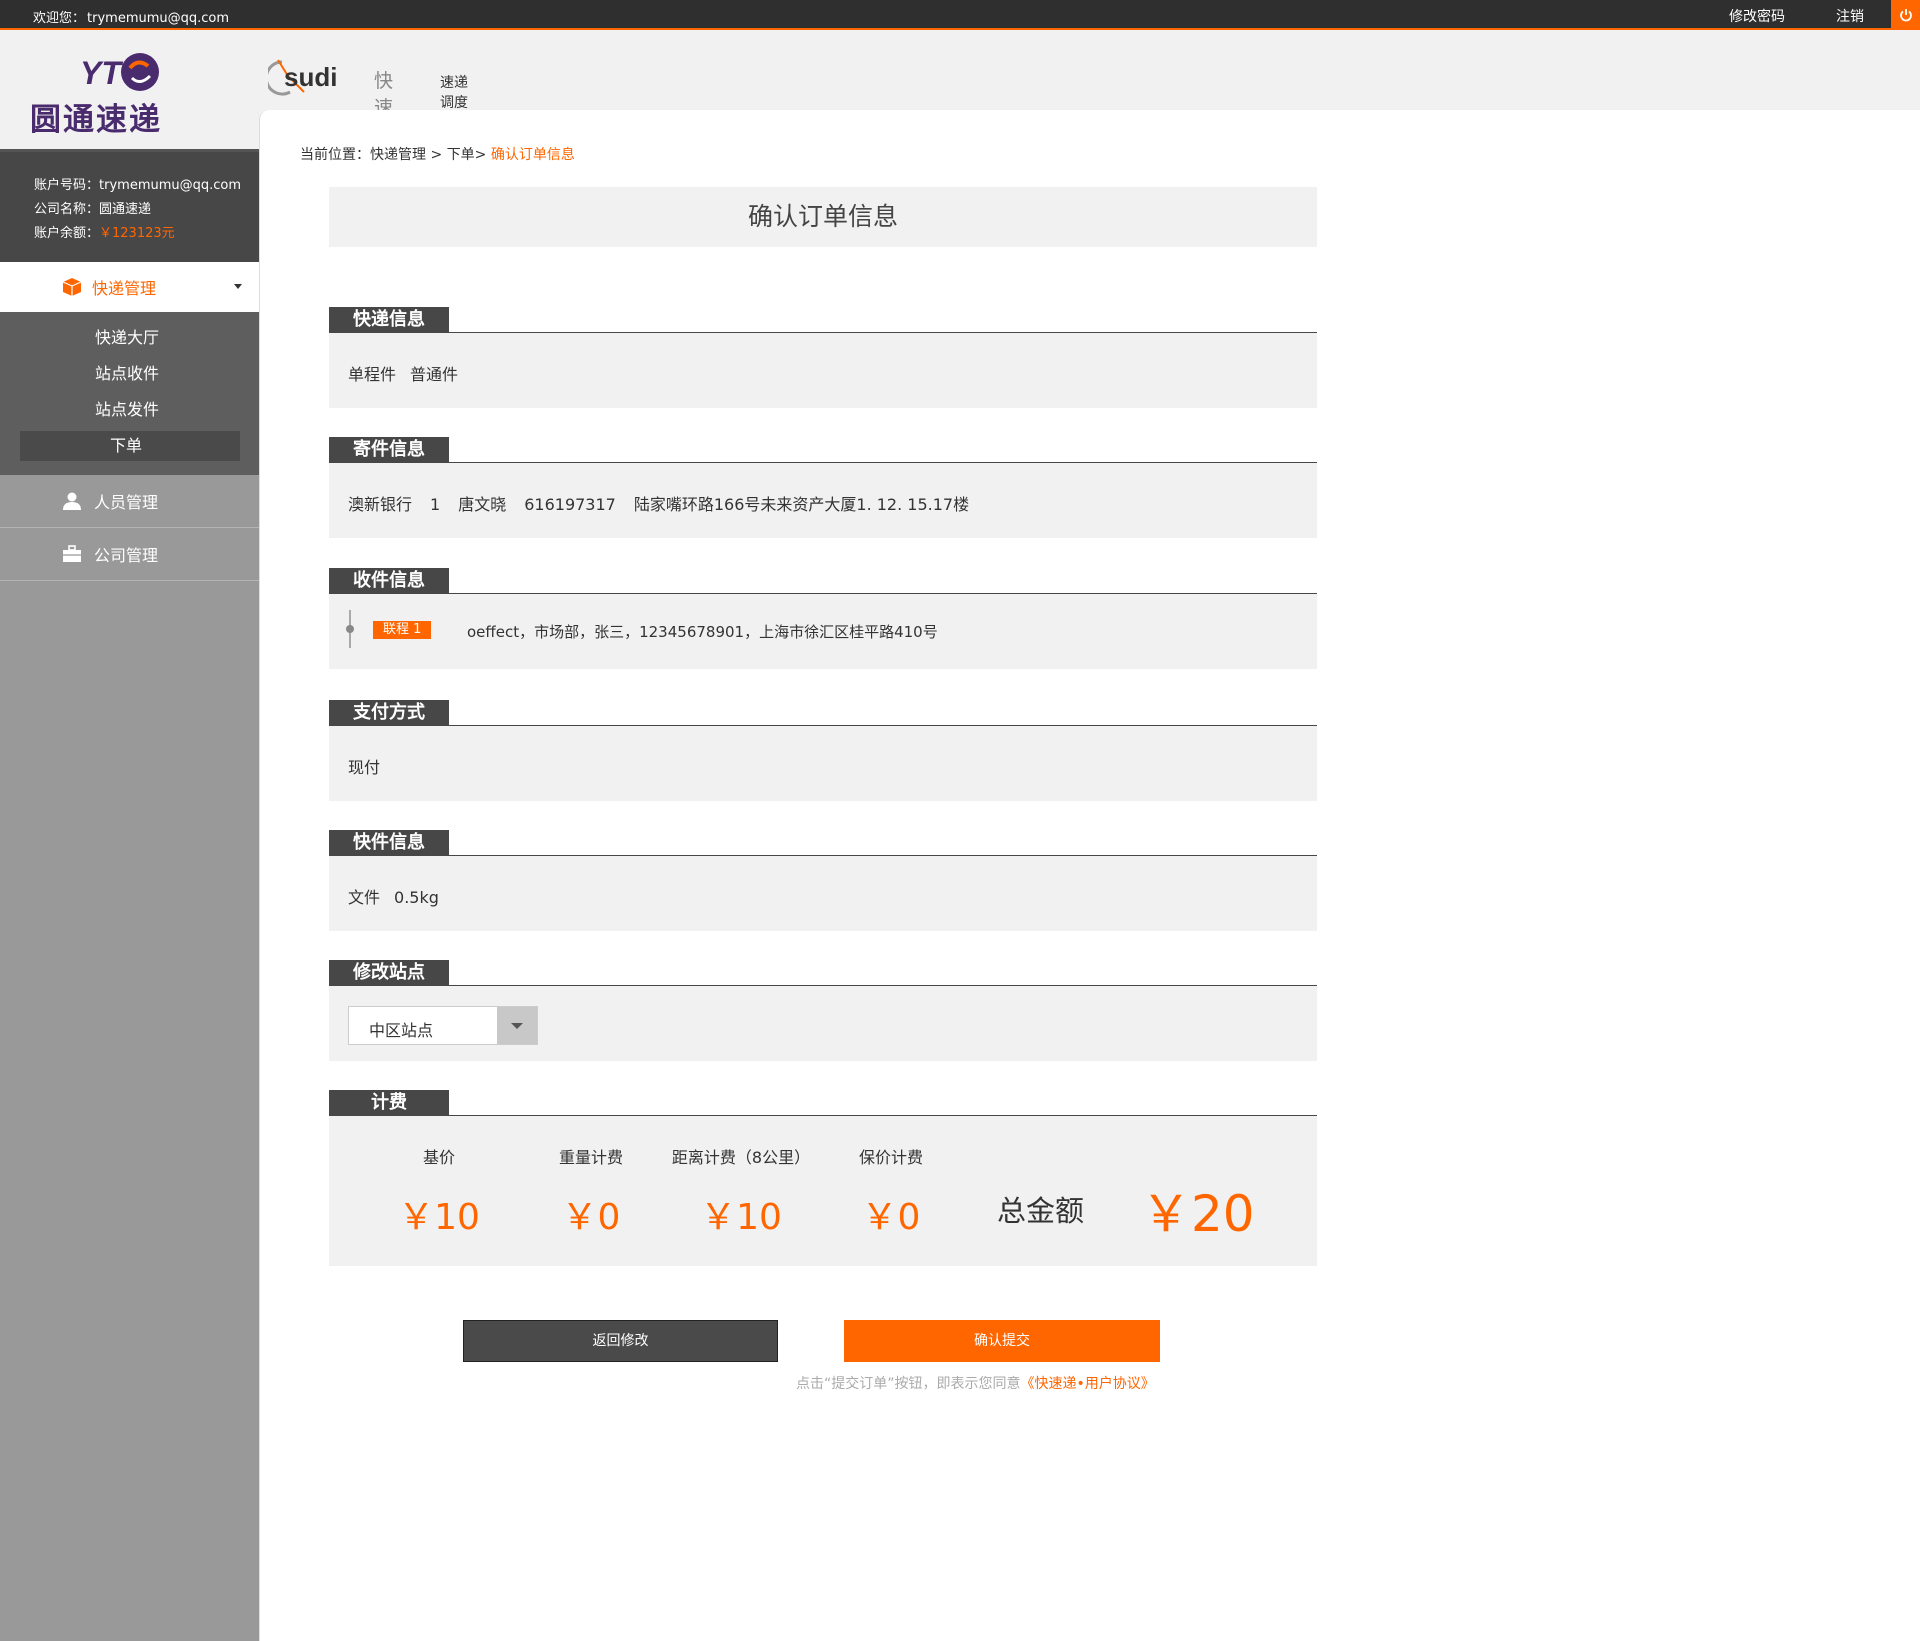  I want to click on section-title: 修改站点, so click(389, 973).